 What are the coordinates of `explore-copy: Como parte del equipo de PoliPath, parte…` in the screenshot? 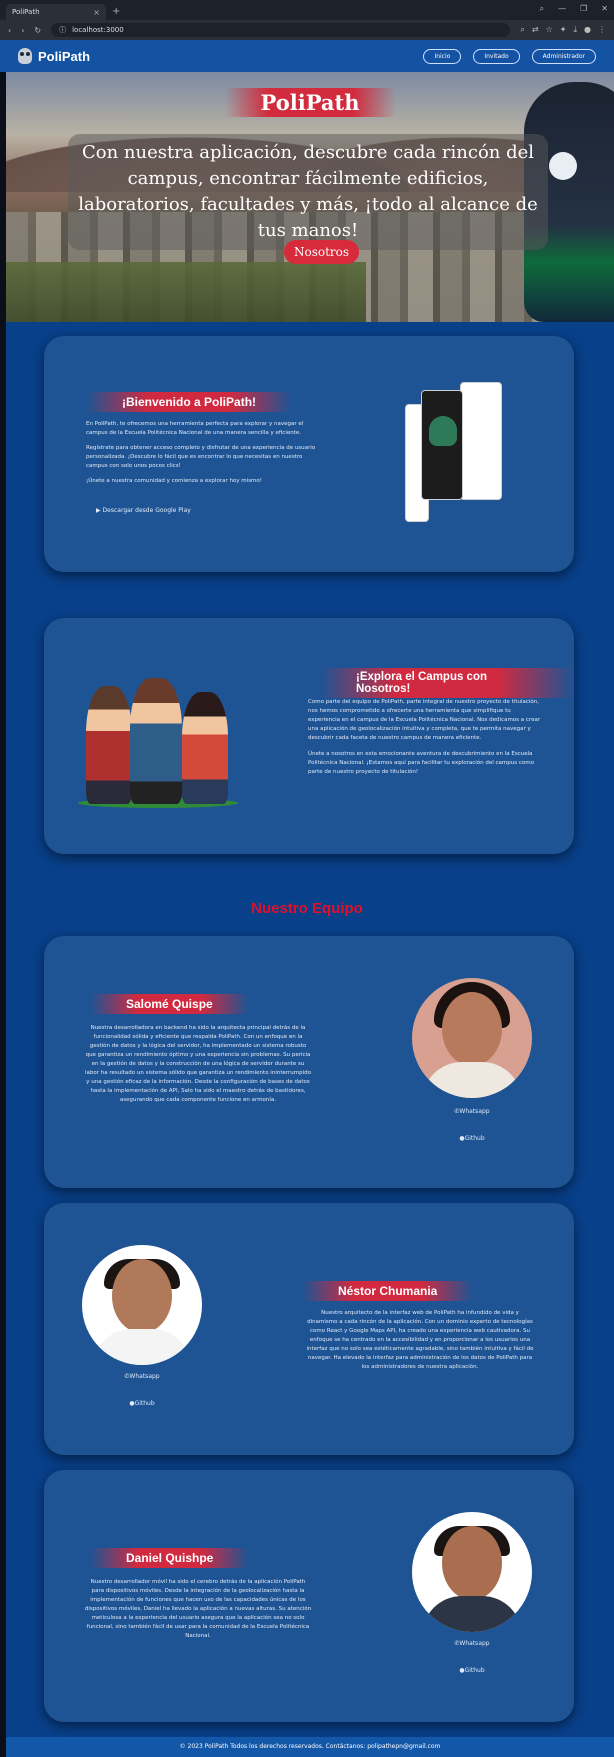 It's located at (425, 741).